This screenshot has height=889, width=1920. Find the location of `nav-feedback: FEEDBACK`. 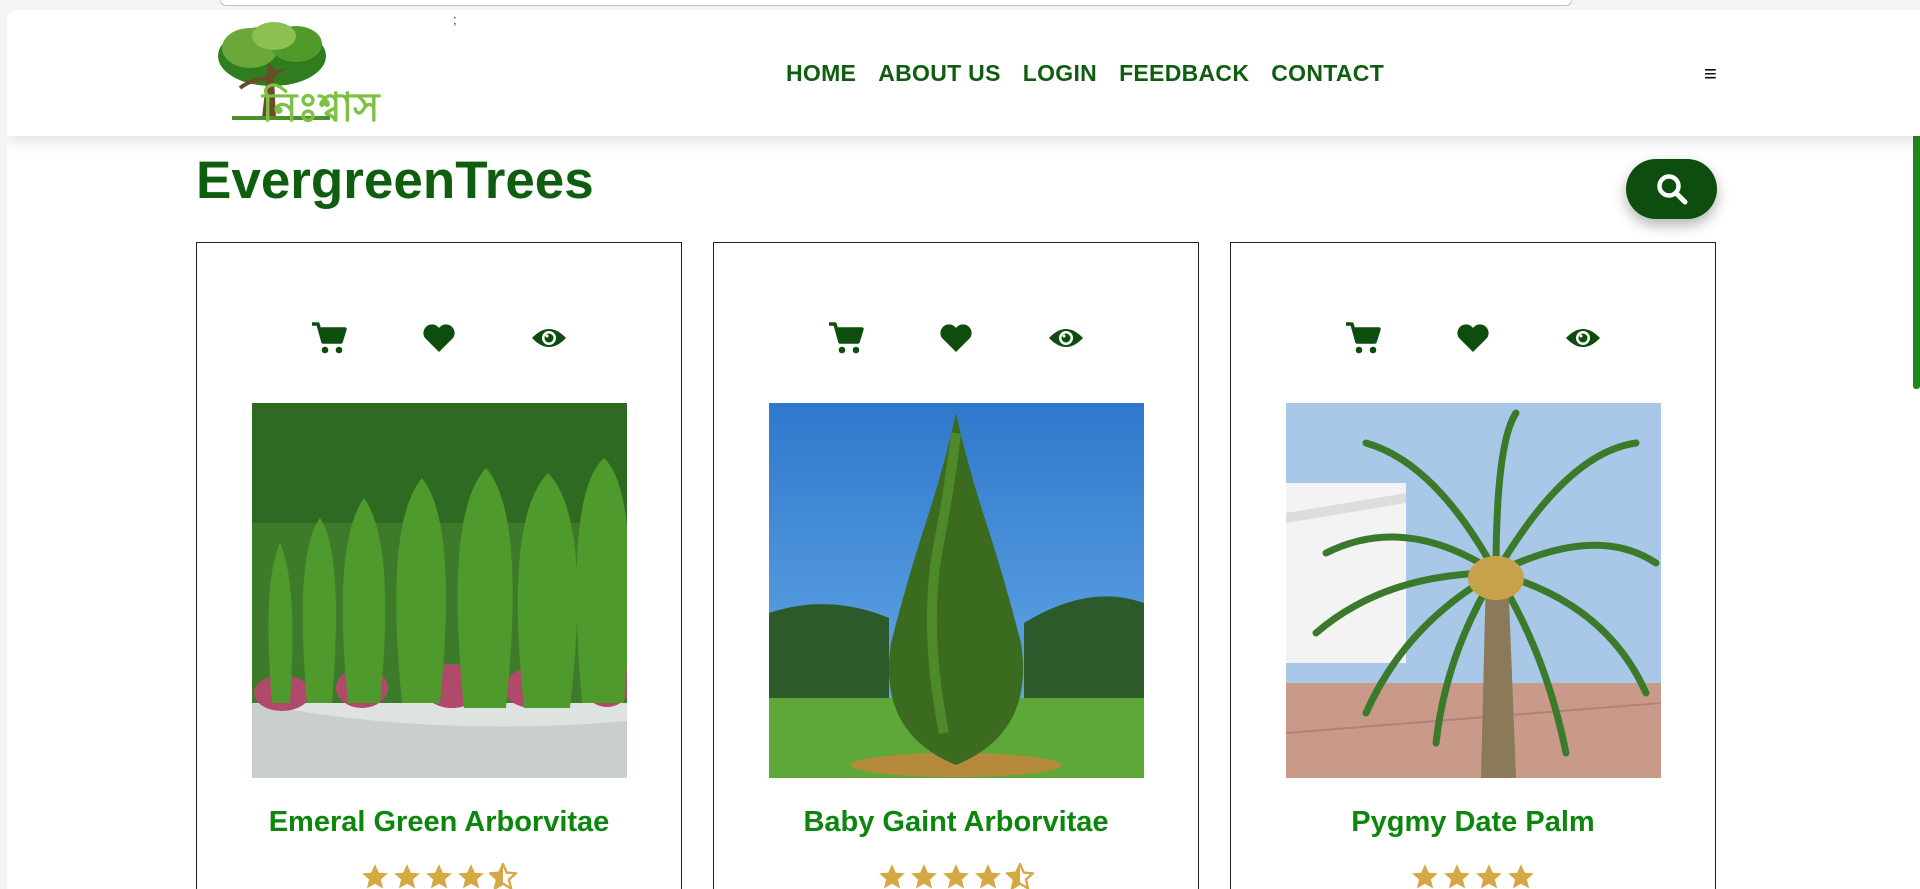

nav-feedback: FEEDBACK is located at coordinates (1184, 73).